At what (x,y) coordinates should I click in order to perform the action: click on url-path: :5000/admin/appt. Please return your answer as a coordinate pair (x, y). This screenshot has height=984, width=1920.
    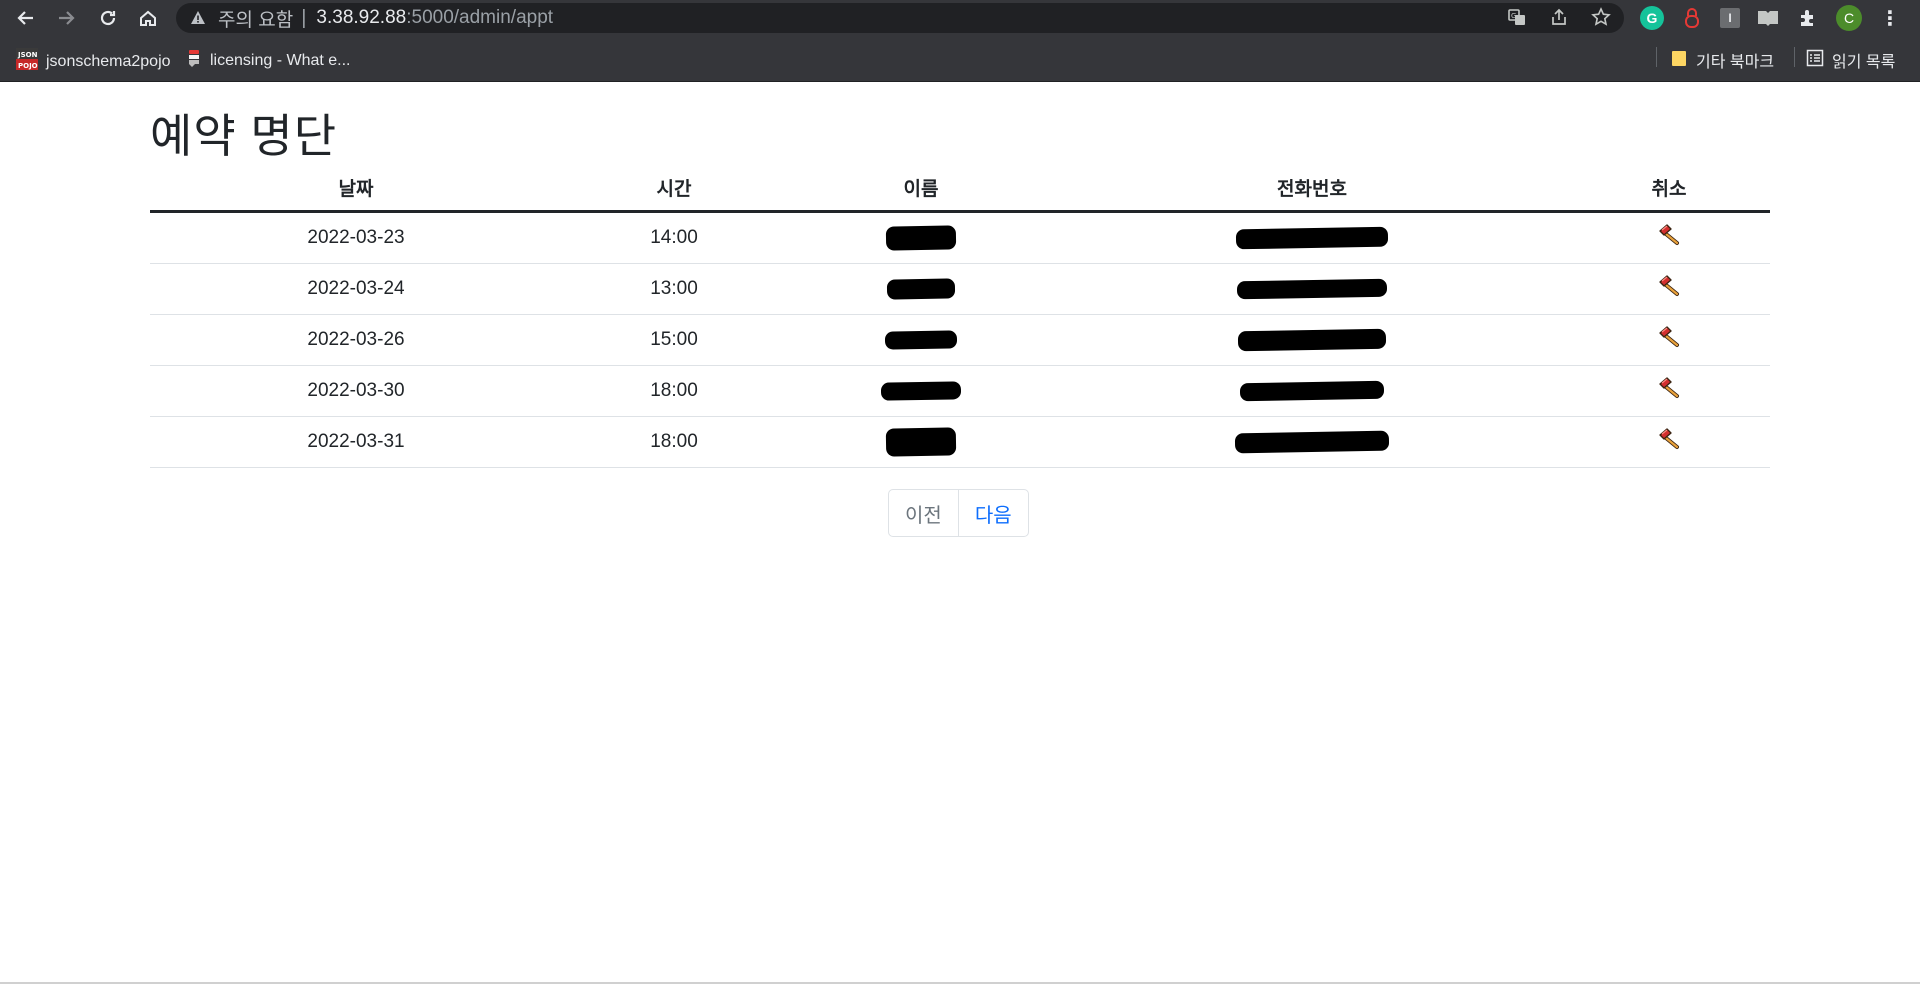
    Looking at the image, I should click on (480, 17).